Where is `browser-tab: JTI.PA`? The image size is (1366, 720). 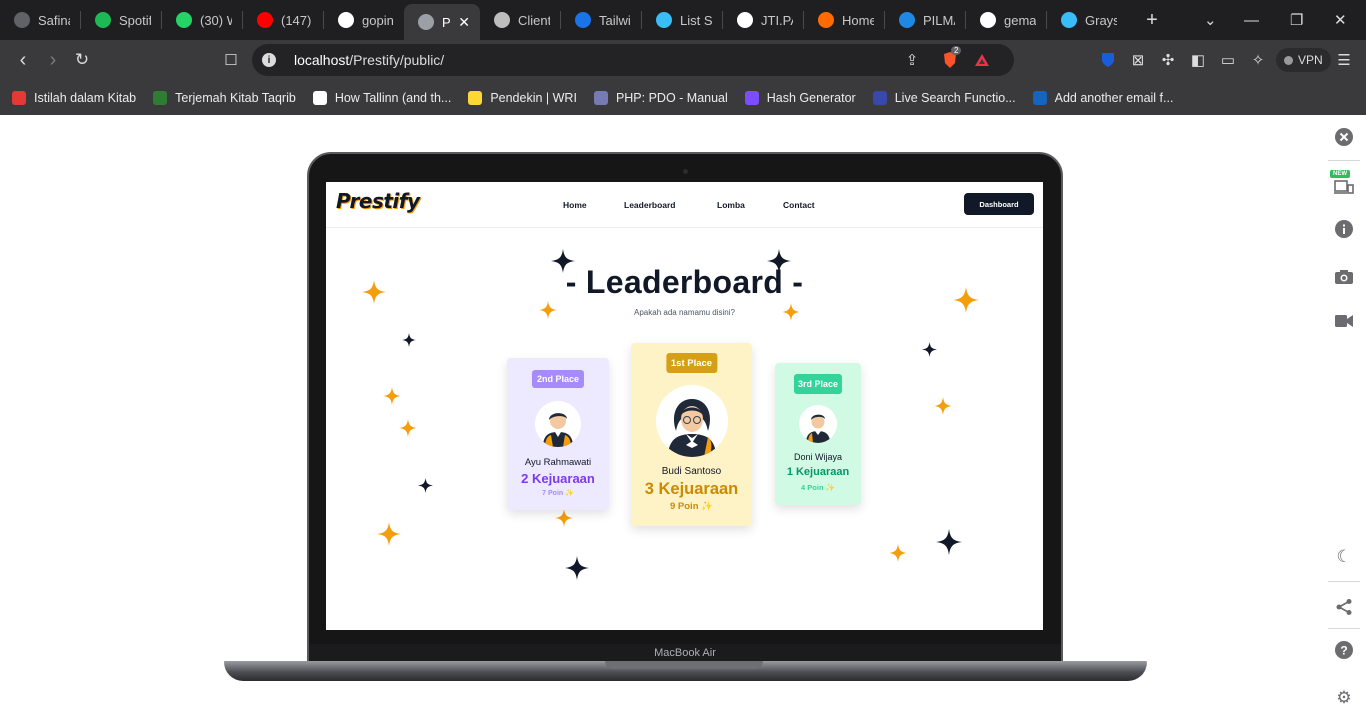 browser-tab: JTI.PA is located at coordinates (763, 20).